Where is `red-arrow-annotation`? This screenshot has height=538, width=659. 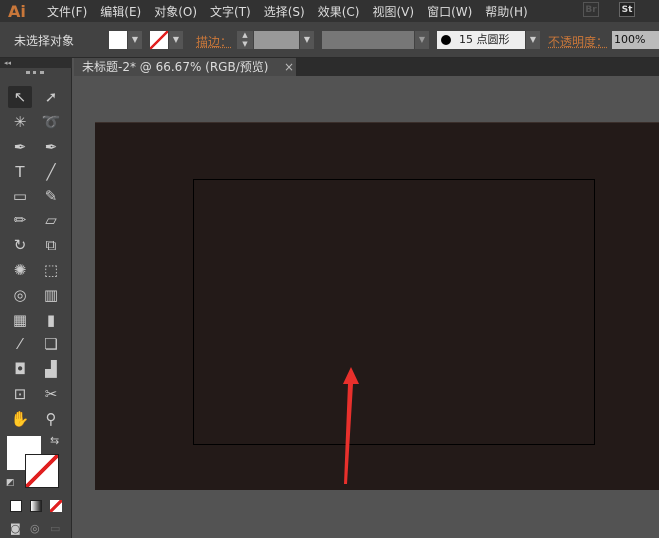
red-arrow-annotation is located at coordinates (351, 425).